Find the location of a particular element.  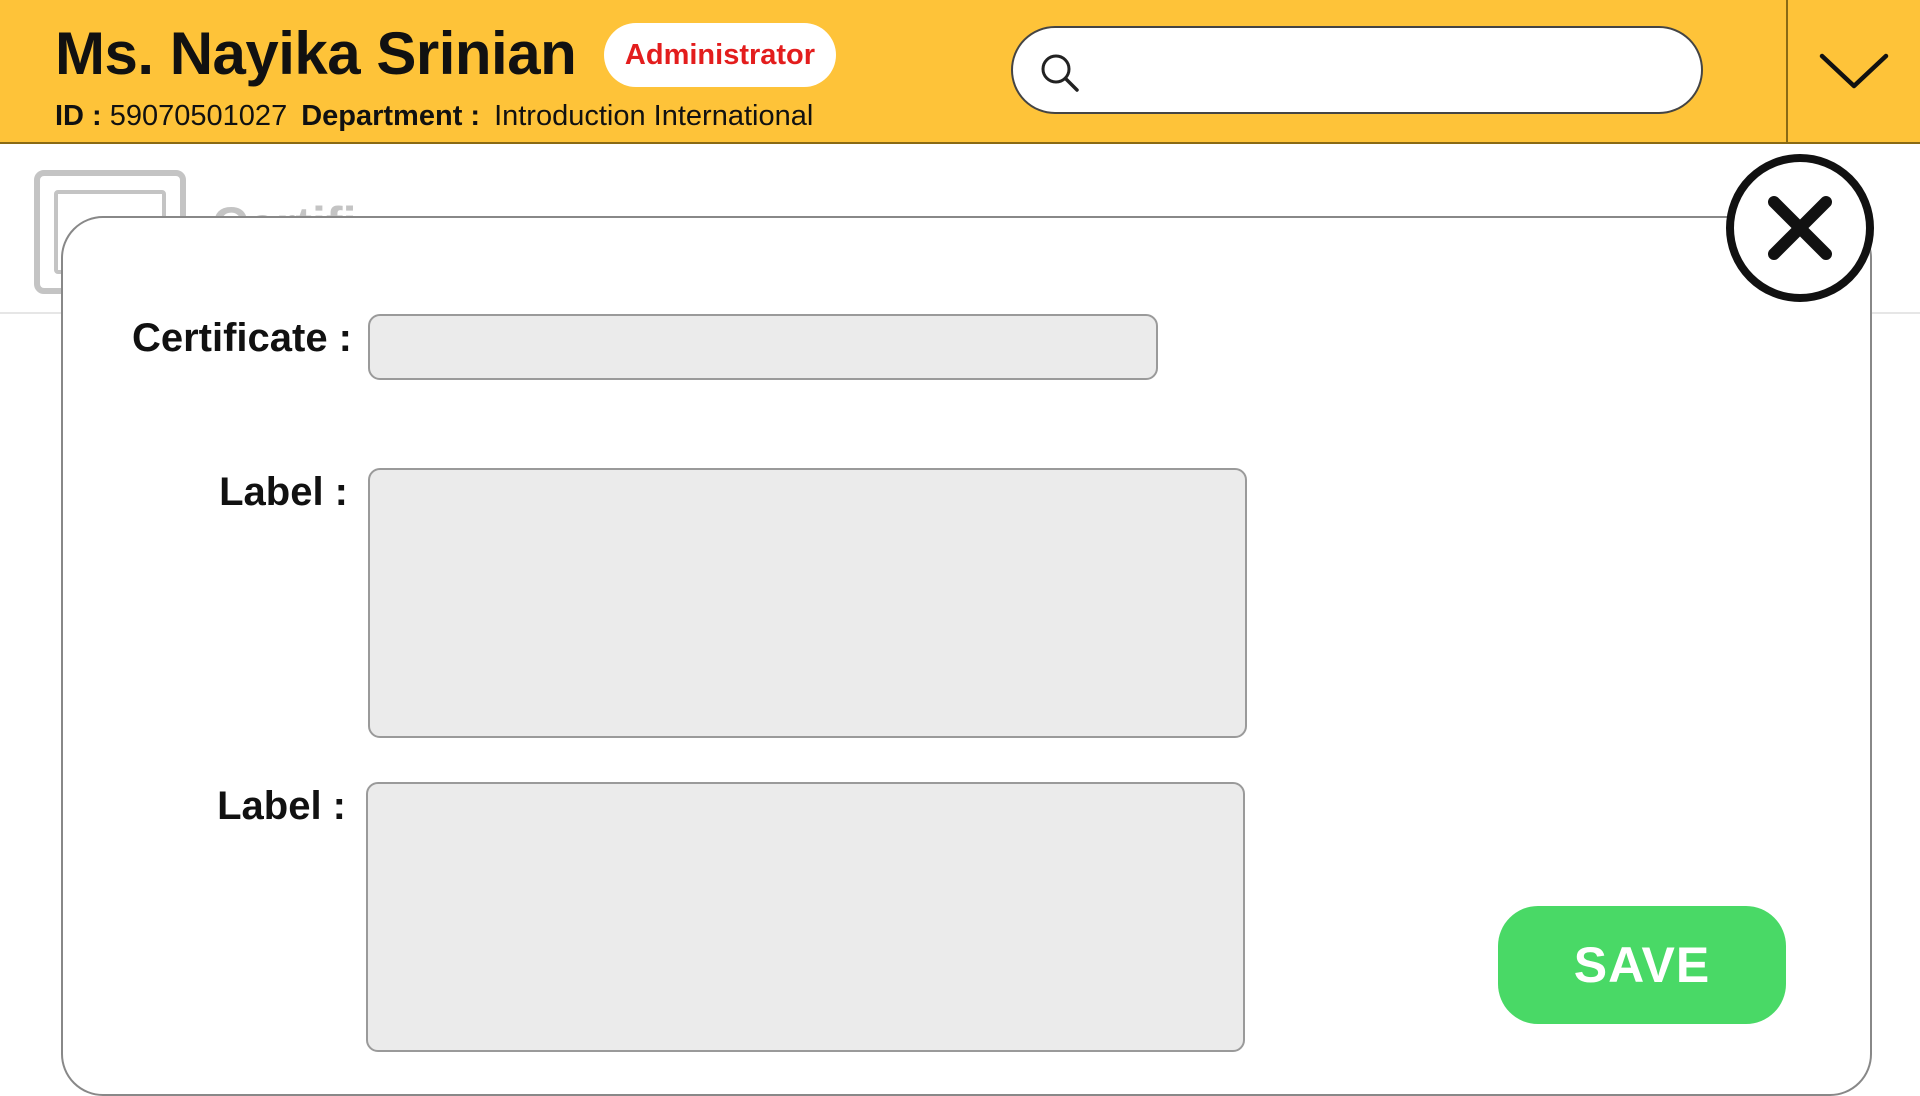

role-badge: Administrator is located at coordinates (720, 55).